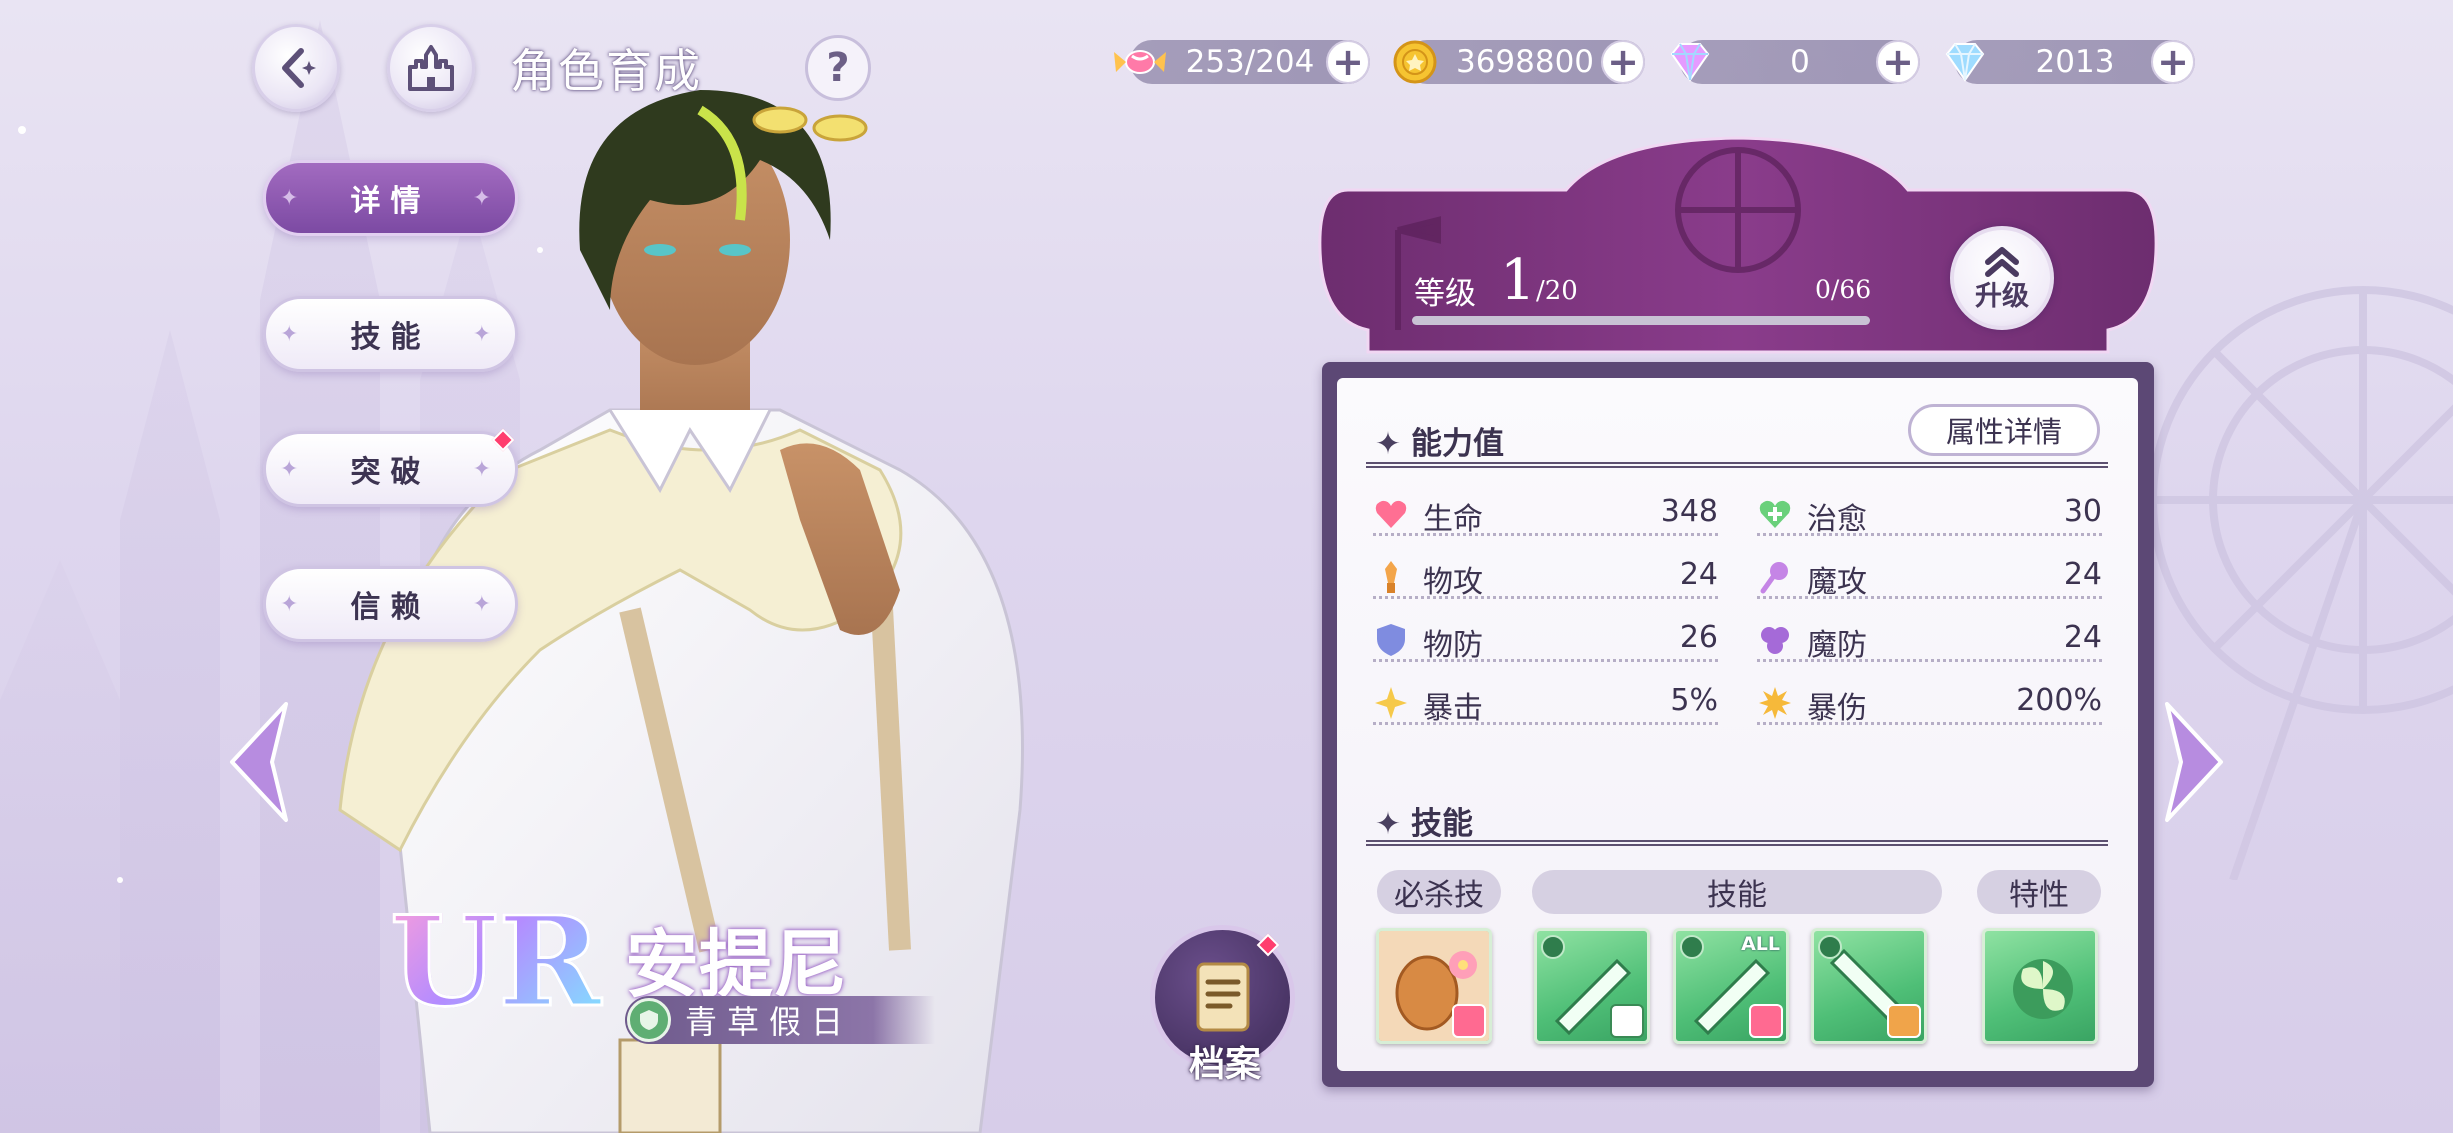  I want to click on crit-star-icon, so click(1391, 703).